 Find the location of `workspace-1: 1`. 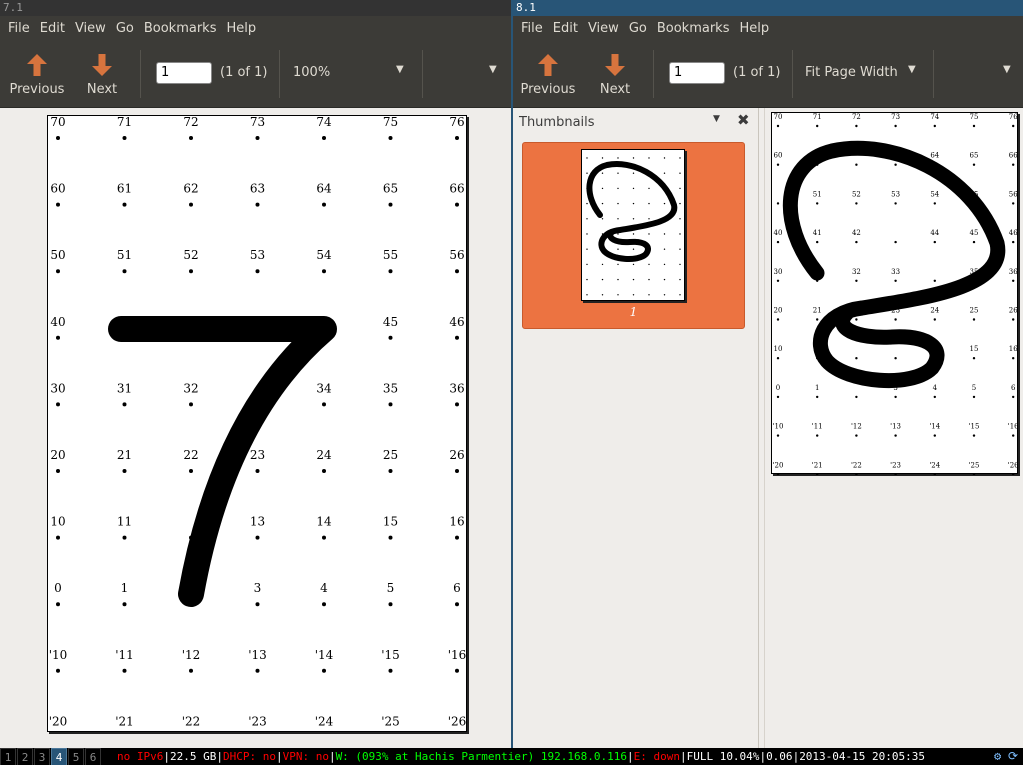

workspace-1: 1 is located at coordinates (8, 756).